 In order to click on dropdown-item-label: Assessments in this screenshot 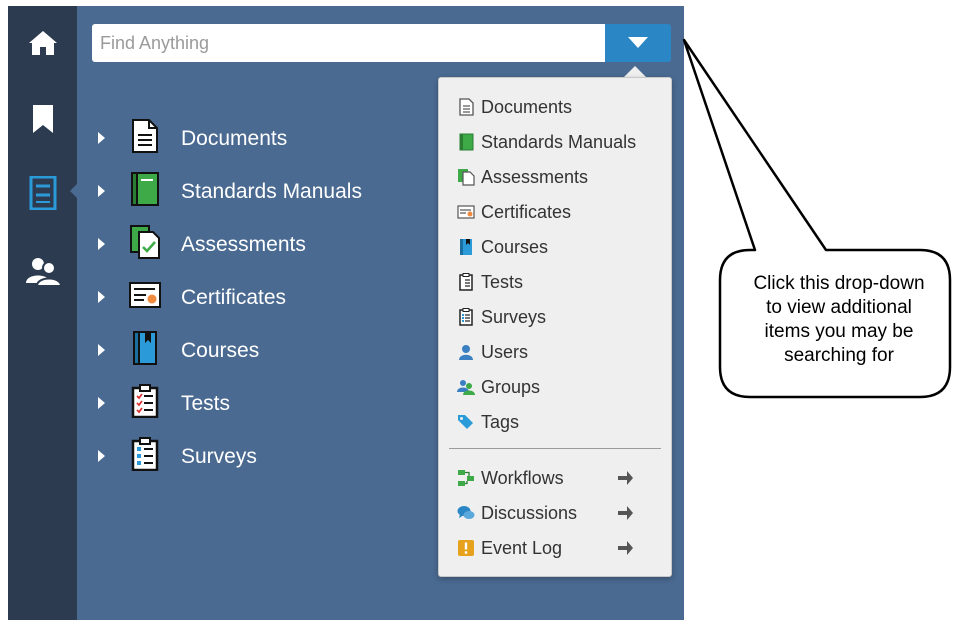, I will do `click(535, 176)`.